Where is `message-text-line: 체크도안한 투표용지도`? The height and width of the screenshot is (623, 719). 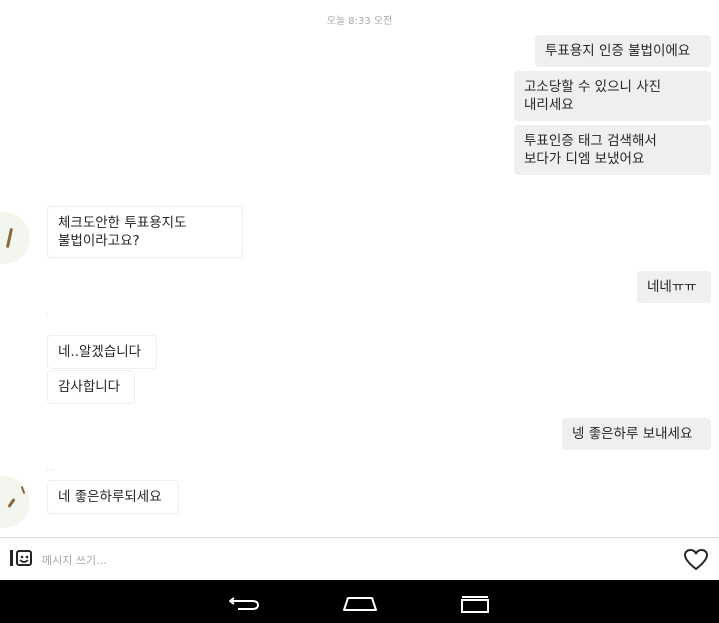 message-text-line: 체크도안한 투표용지도 is located at coordinates (122, 223).